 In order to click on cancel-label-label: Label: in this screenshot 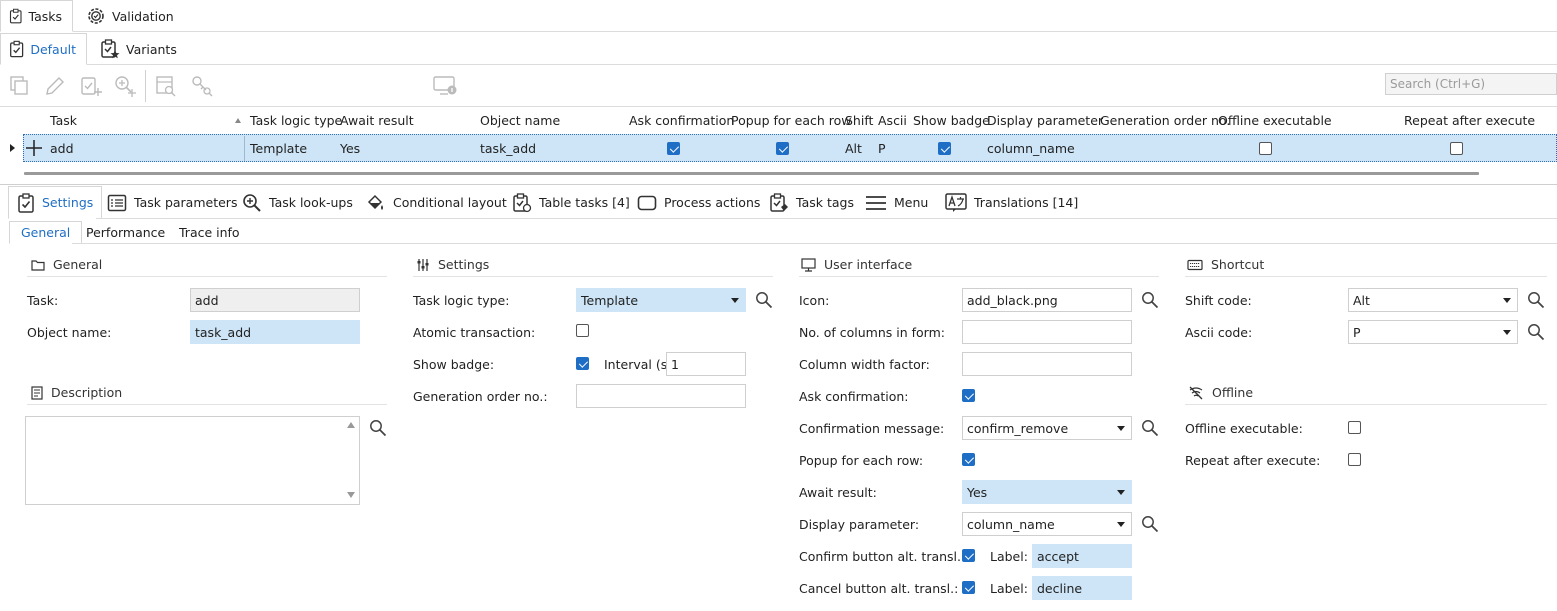, I will do `click(1009, 588)`.